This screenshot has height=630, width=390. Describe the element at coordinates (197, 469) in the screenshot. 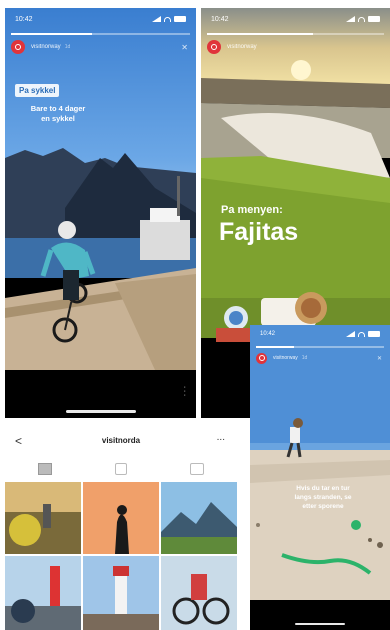

I see `tagged-icon` at that location.